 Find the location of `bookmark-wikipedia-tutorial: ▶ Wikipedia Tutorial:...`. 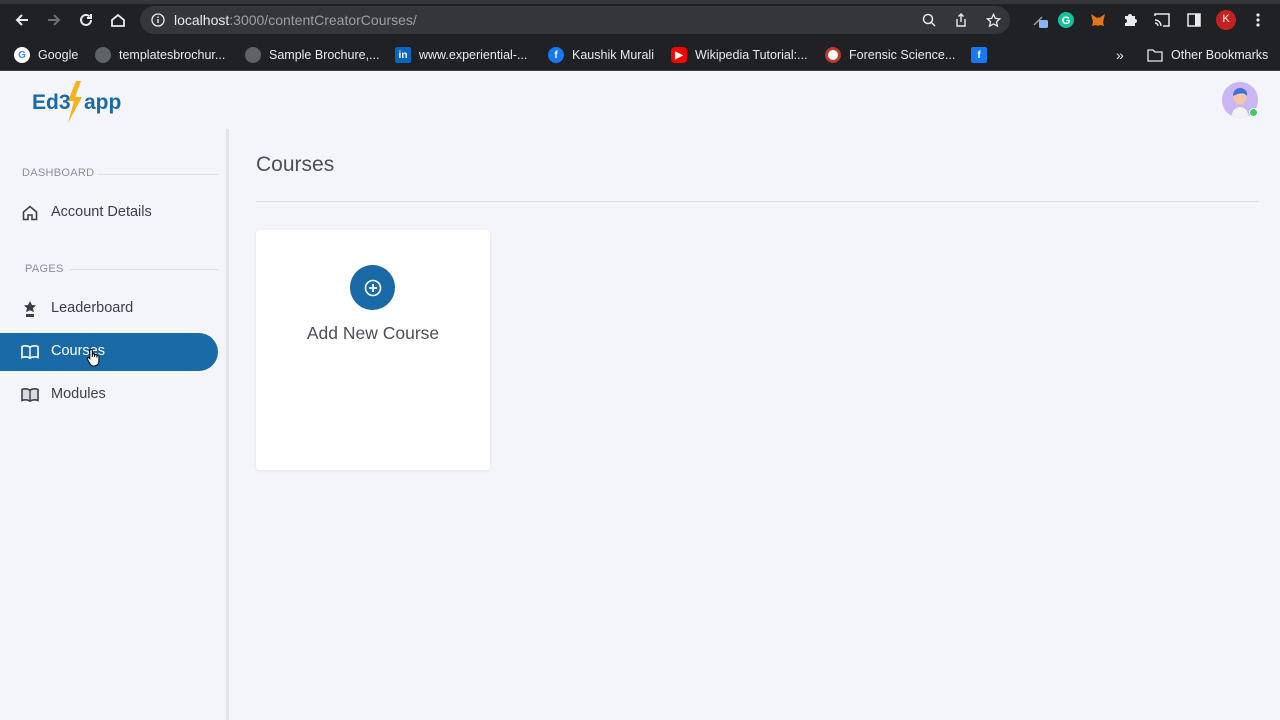

bookmark-wikipedia-tutorial: ▶ Wikipedia Tutorial:... is located at coordinates (739, 55).